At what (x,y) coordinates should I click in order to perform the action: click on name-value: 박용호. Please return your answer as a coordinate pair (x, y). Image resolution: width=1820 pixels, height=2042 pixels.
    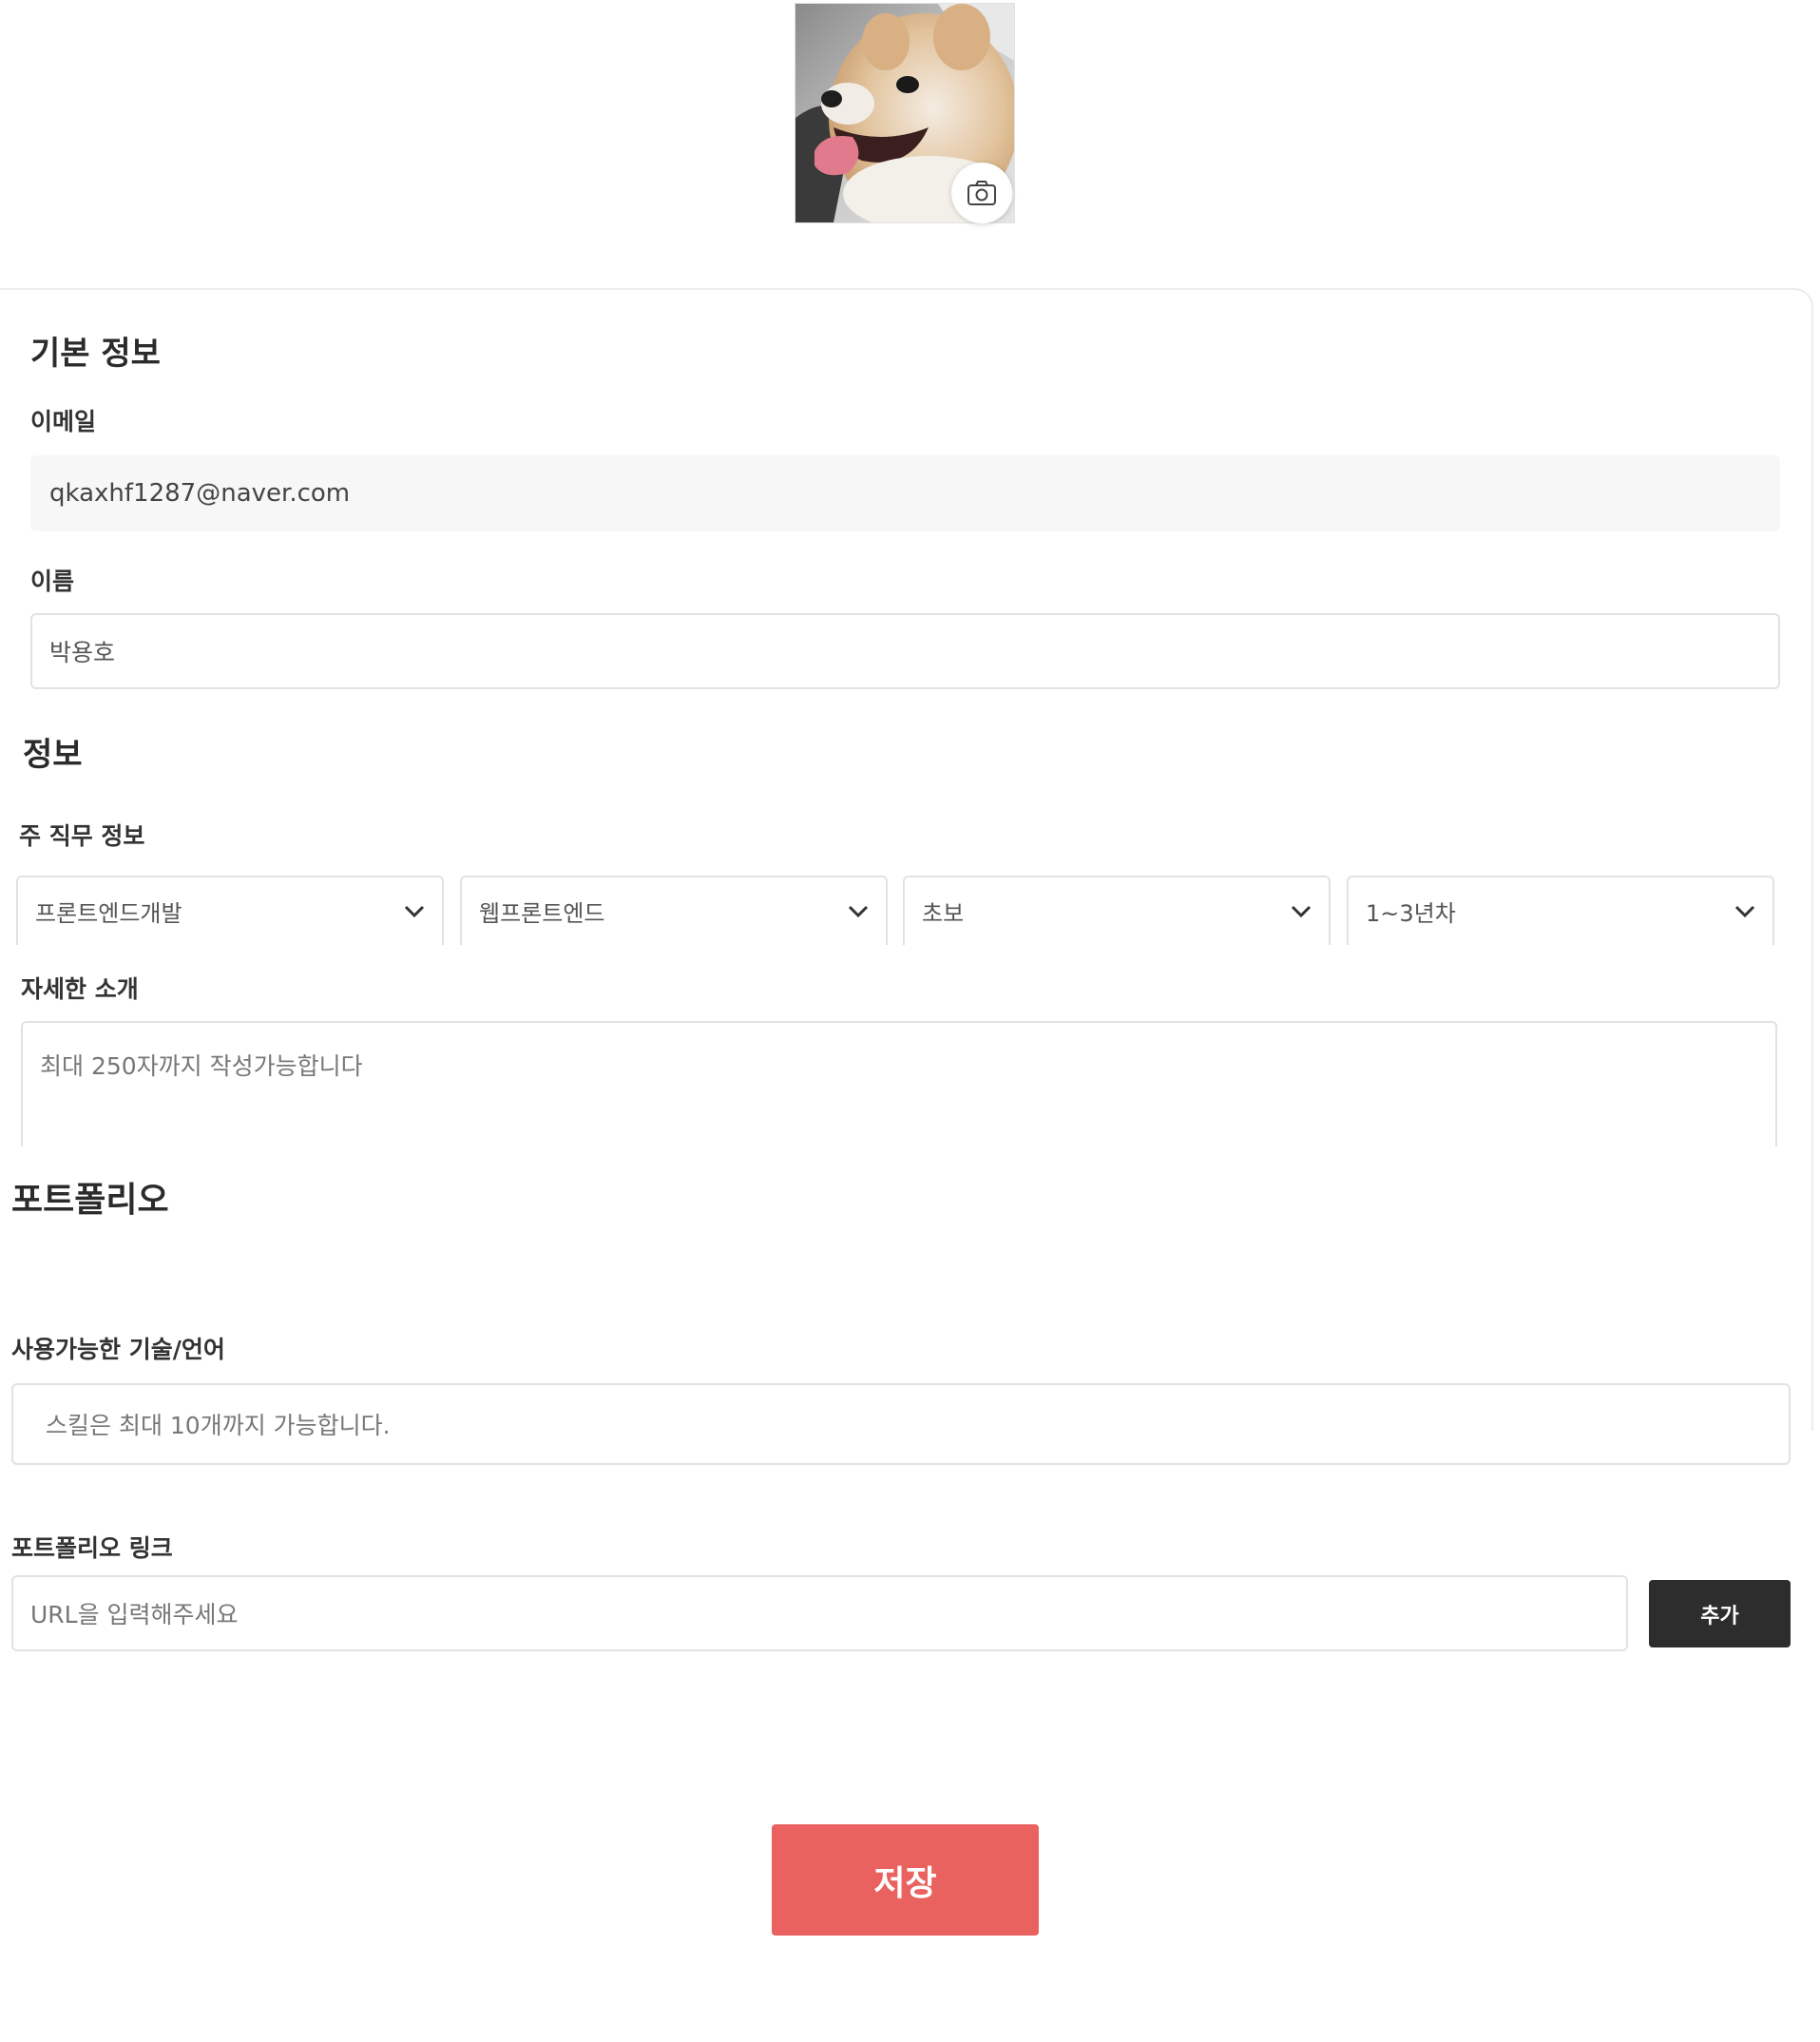
    Looking at the image, I should click on (82, 652).